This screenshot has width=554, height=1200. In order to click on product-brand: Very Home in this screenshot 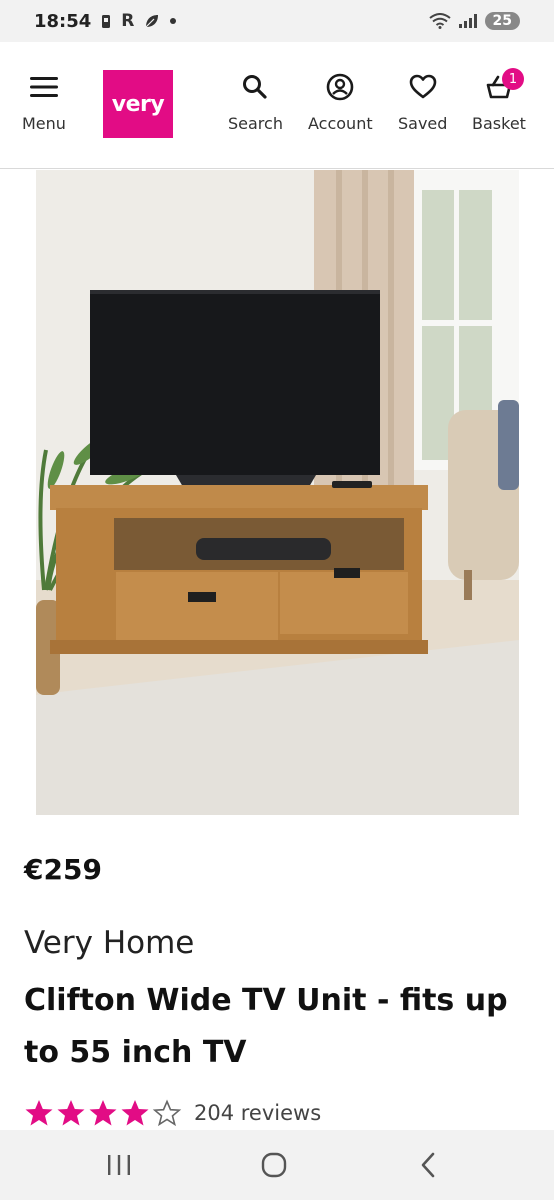, I will do `click(109, 943)`.